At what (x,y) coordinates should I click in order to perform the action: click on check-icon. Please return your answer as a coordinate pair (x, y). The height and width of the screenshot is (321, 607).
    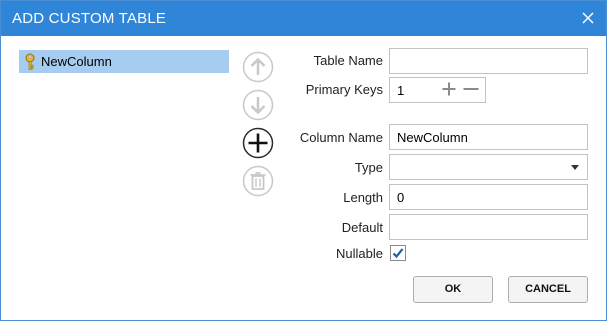
    Looking at the image, I should click on (398, 253).